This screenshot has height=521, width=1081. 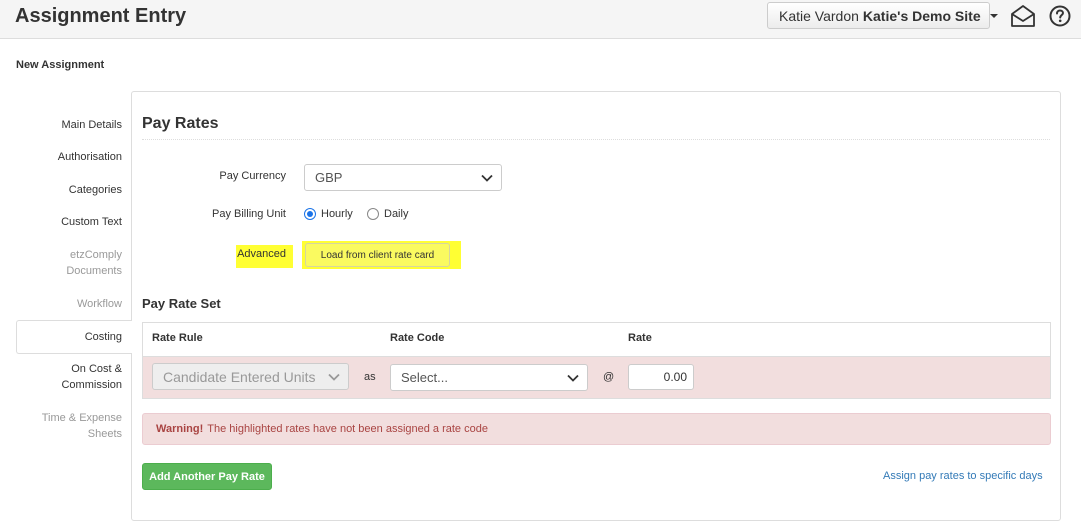 I want to click on sidebar-item-etzcomply-documents: etzComply Documents, so click(x=74, y=263).